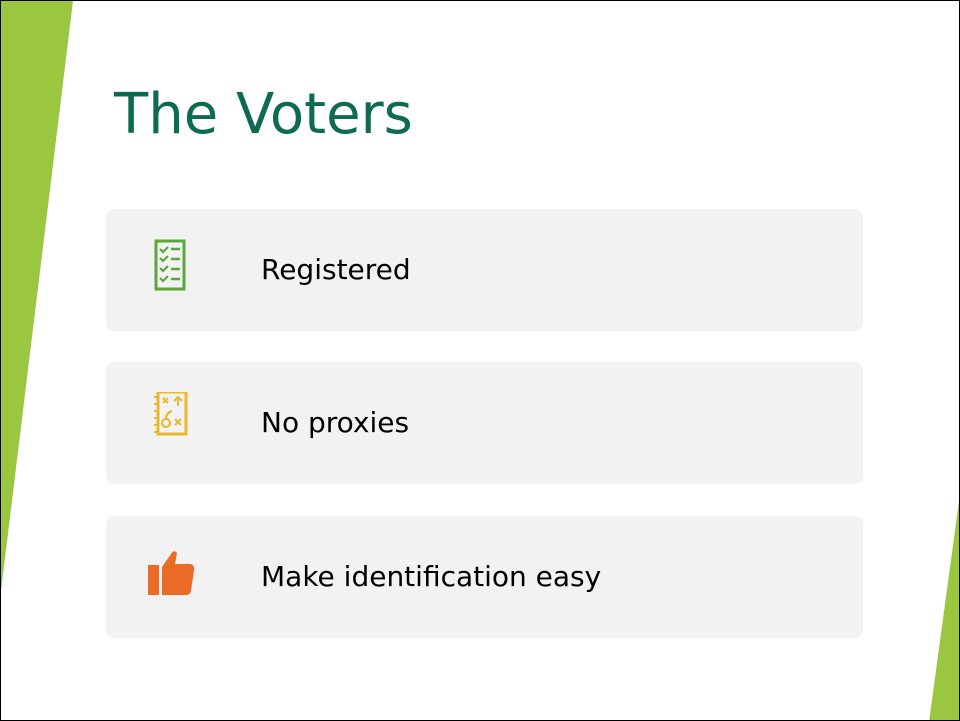  Describe the element at coordinates (171, 573) in the screenshot. I see `thumbs-up-icon` at that location.